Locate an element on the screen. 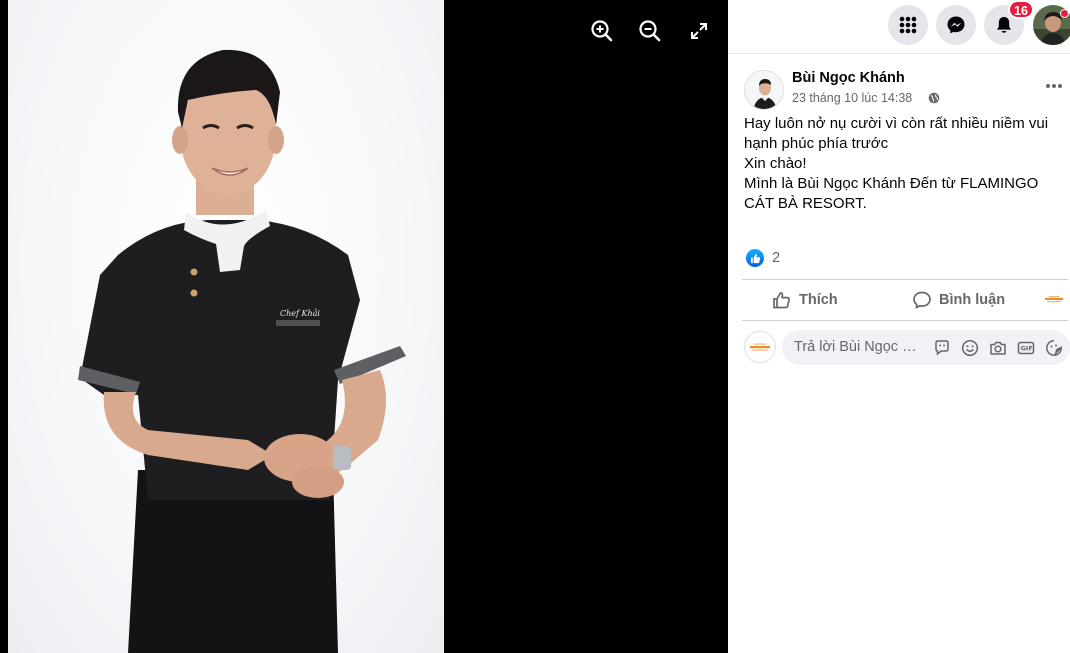  like-label: Thích is located at coordinates (818, 300).